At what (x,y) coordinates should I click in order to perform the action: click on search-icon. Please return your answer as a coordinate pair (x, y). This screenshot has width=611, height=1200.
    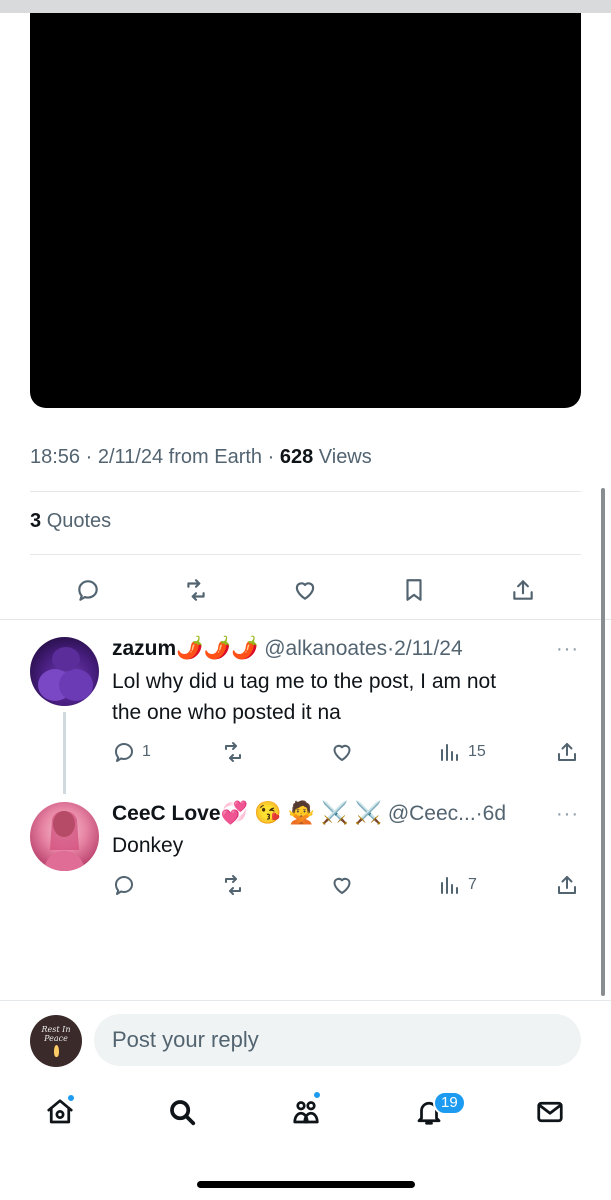
    Looking at the image, I should click on (183, 1113).